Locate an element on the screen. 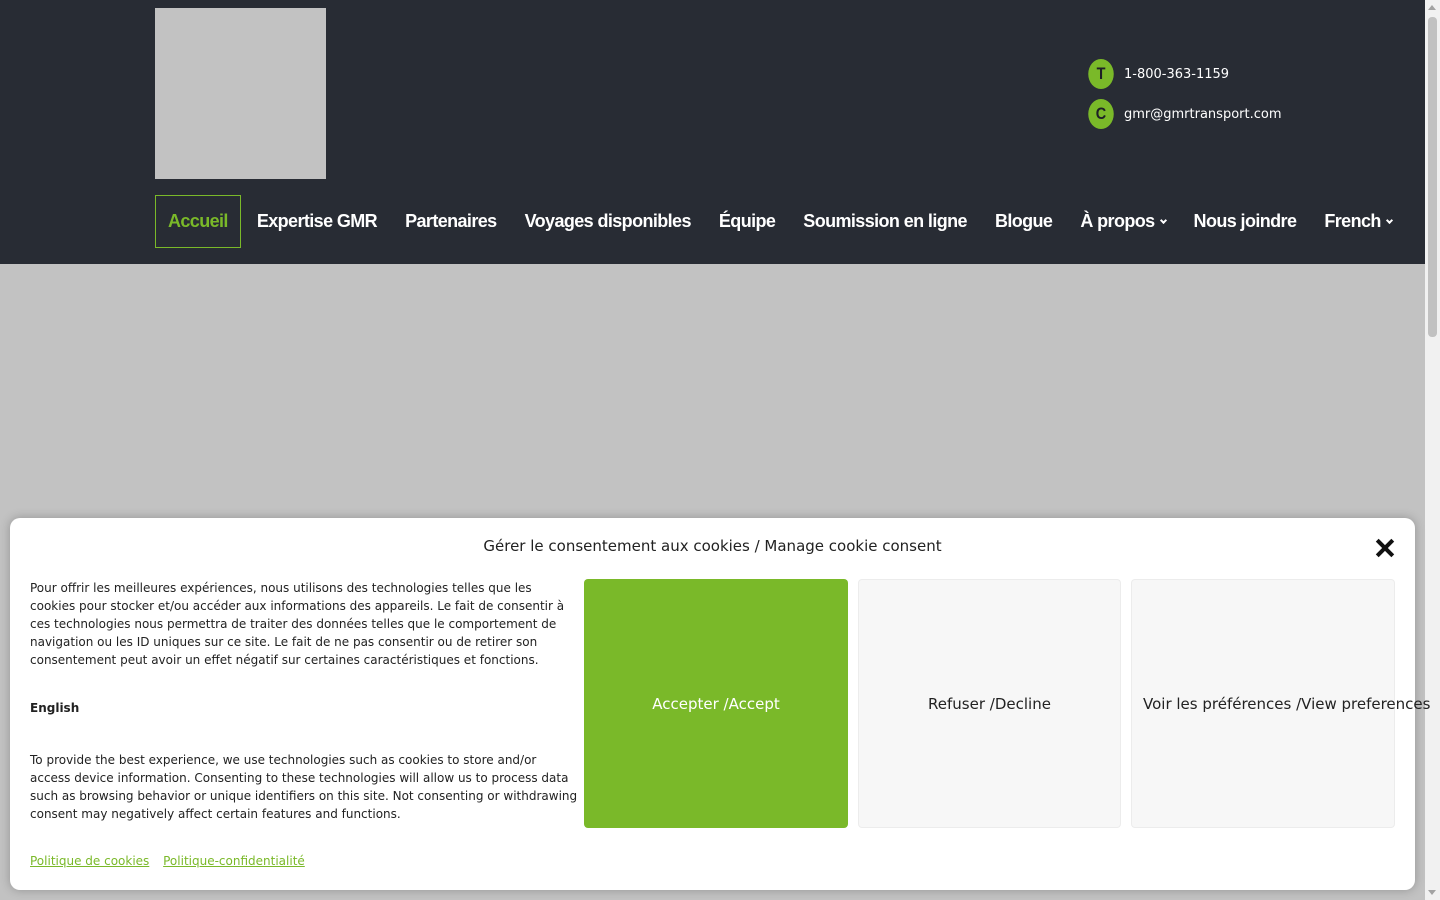  nav-item-expertise: Expertise GMR is located at coordinates (317, 221).